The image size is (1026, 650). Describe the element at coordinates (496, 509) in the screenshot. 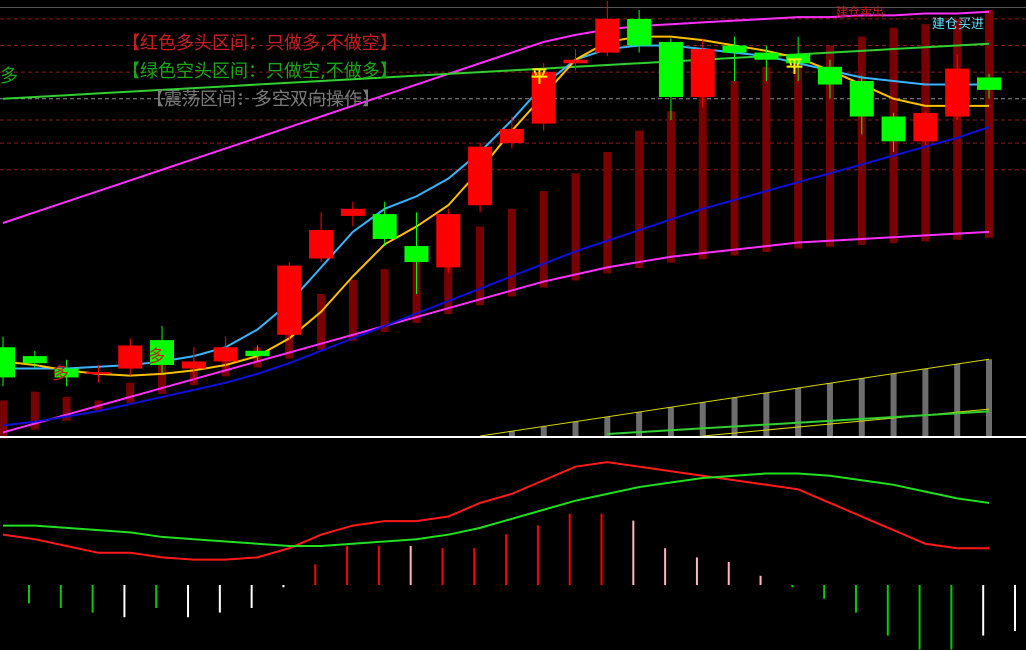

I see `signal-line` at that location.